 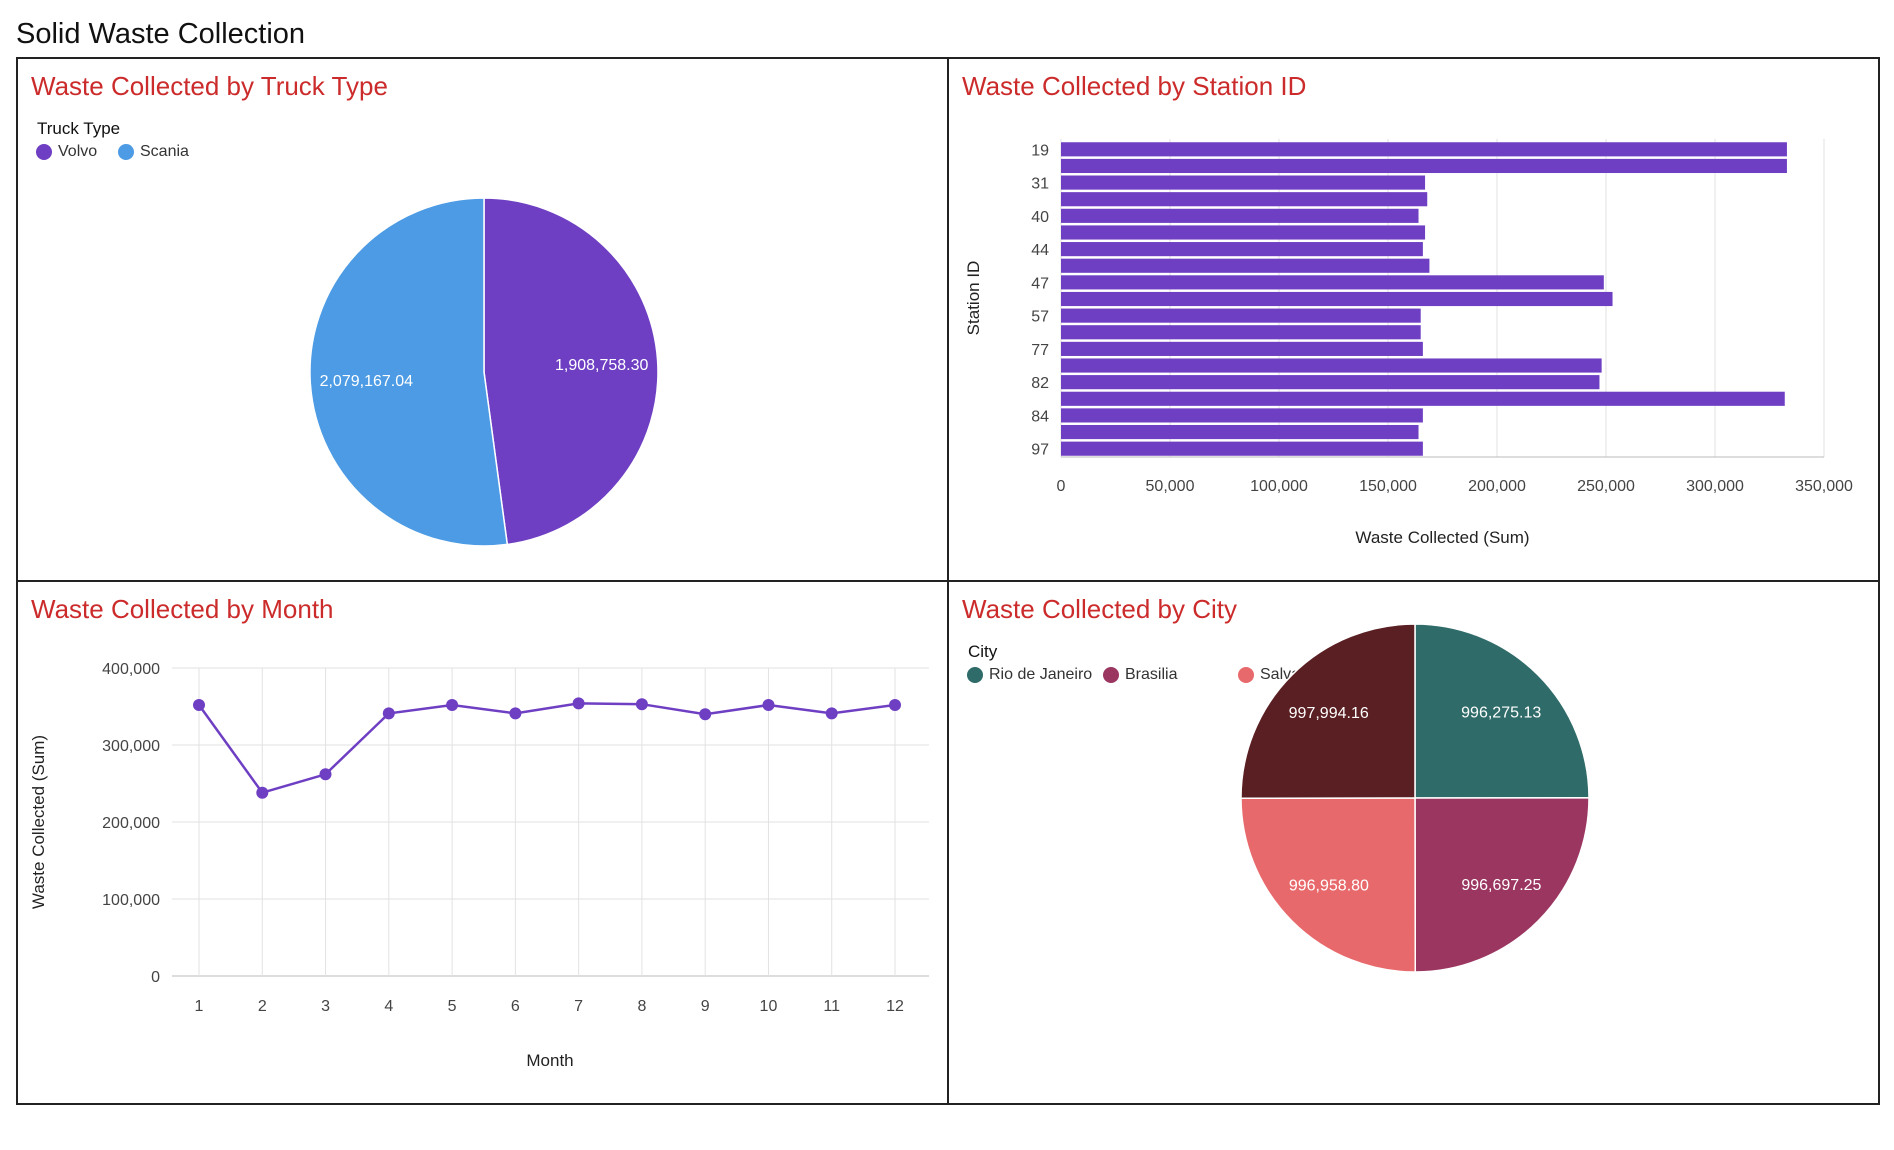 I want to click on x-tick-label: 300,000, so click(x=1715, y=486).